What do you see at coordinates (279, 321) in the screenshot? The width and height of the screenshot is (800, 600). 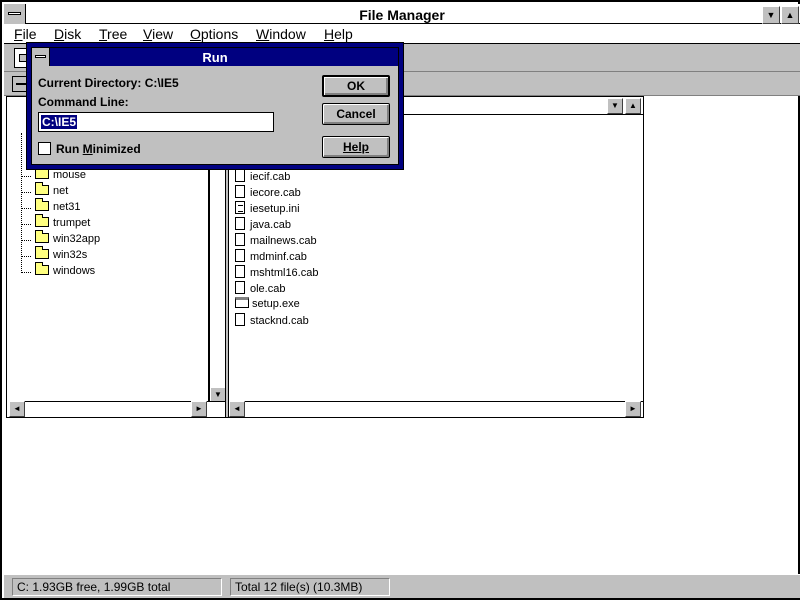 I see `file-name: stacknd.cab` at bounding box center [279, 321].